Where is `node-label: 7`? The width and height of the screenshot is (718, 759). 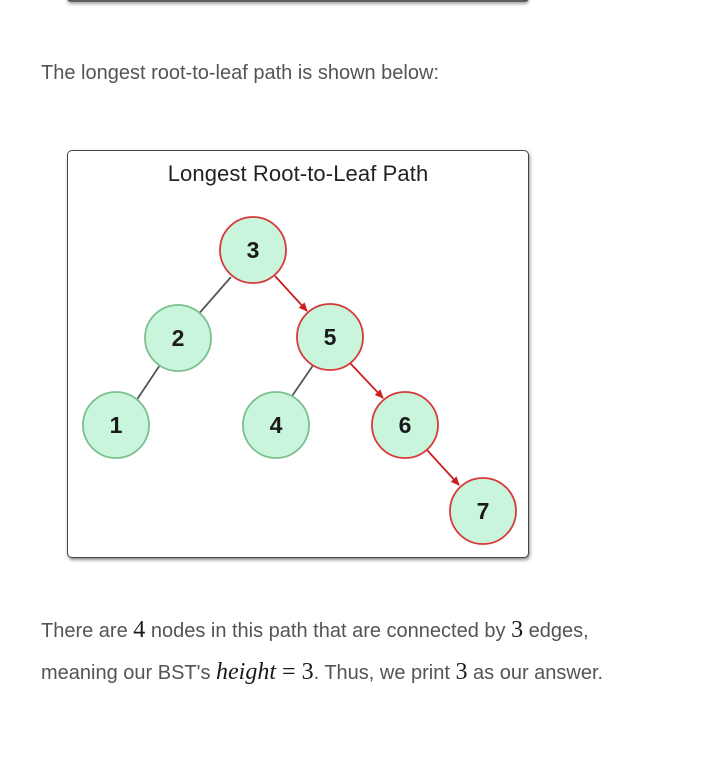 node-label: 7 is located at coordinates (483, 511).